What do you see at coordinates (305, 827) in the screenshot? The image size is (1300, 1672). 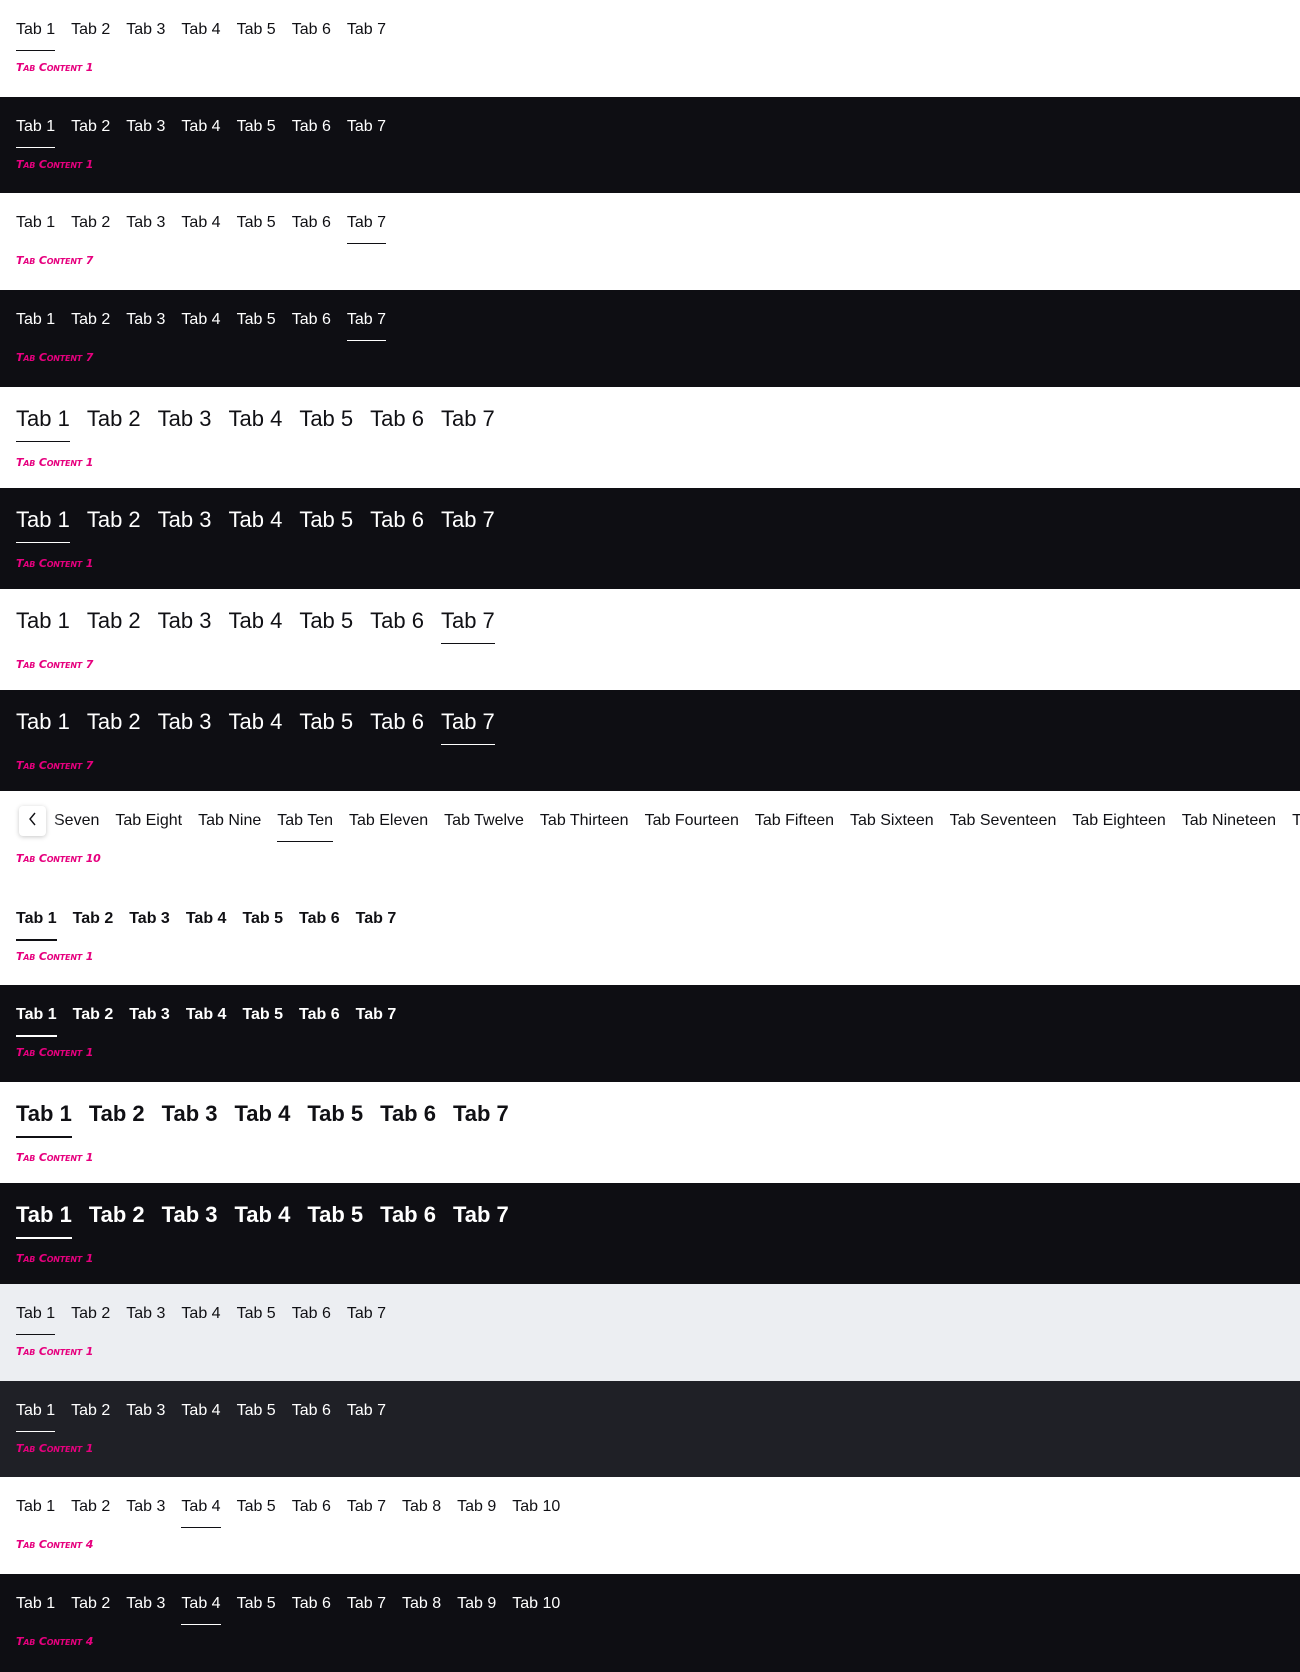 I see `tab-active: Tab Ten` at bounding box center [305, 827].